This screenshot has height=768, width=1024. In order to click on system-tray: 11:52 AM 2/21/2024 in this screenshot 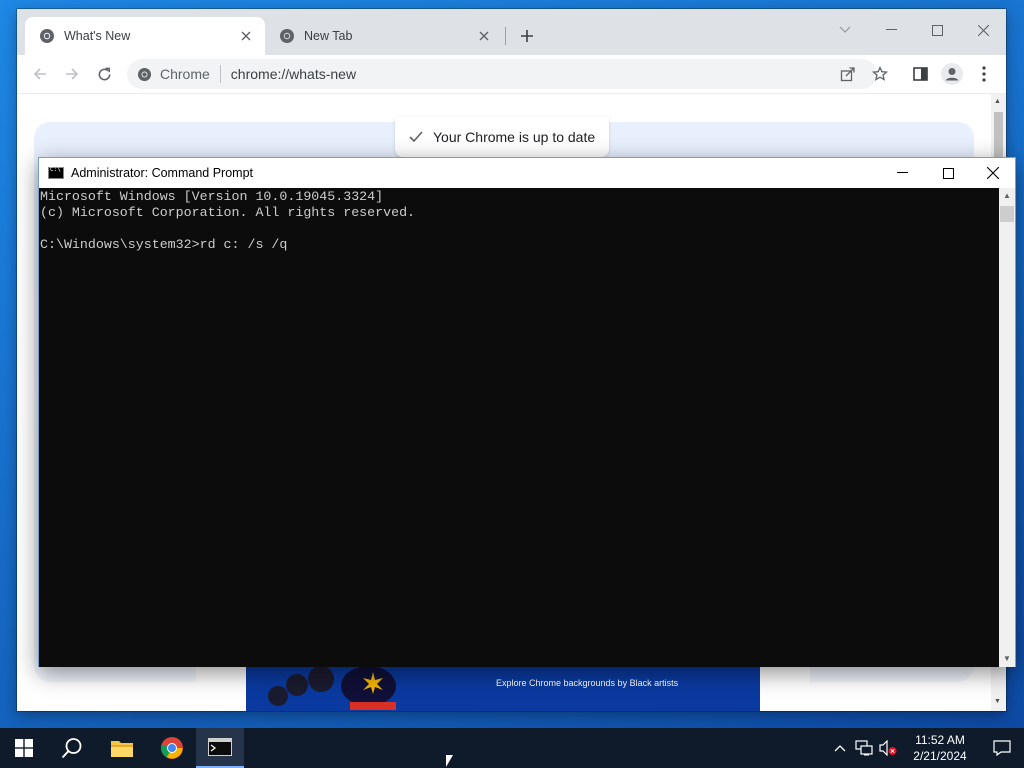, I will do `click(926, 748)`.